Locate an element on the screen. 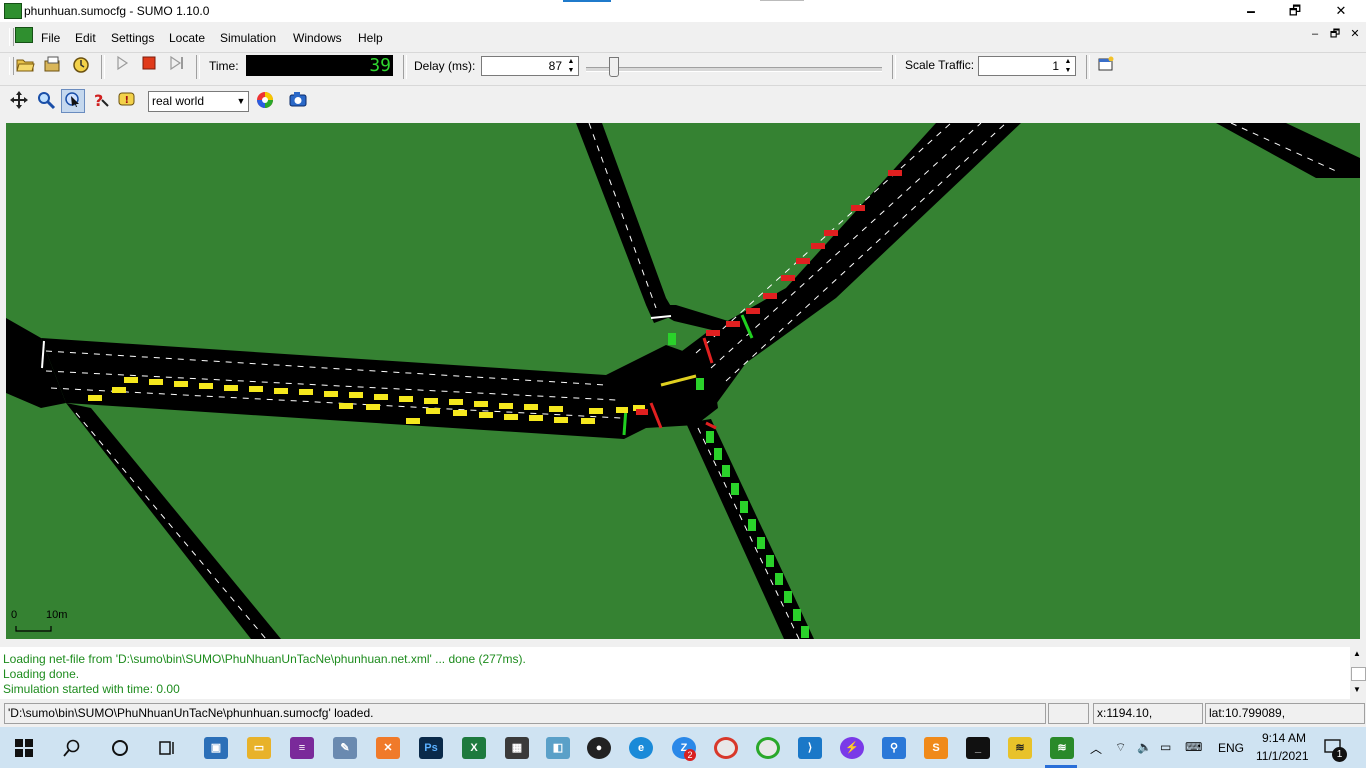 The height and width of the screenshot is (768, 1366). menu-locate: Locate is located at coordinates (187, 38).